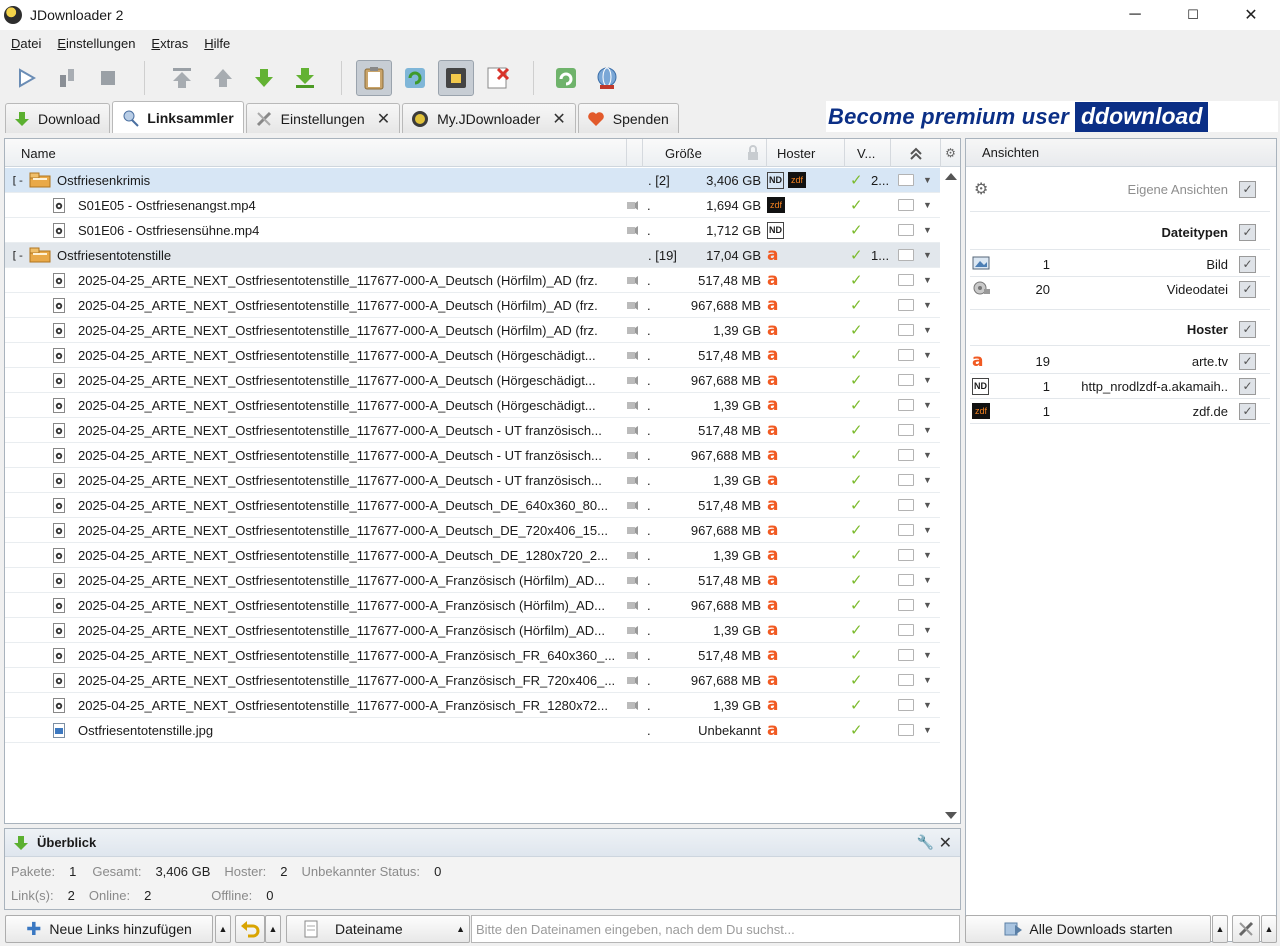  I want to click on clipboard-observer-button, so click(374, 78).